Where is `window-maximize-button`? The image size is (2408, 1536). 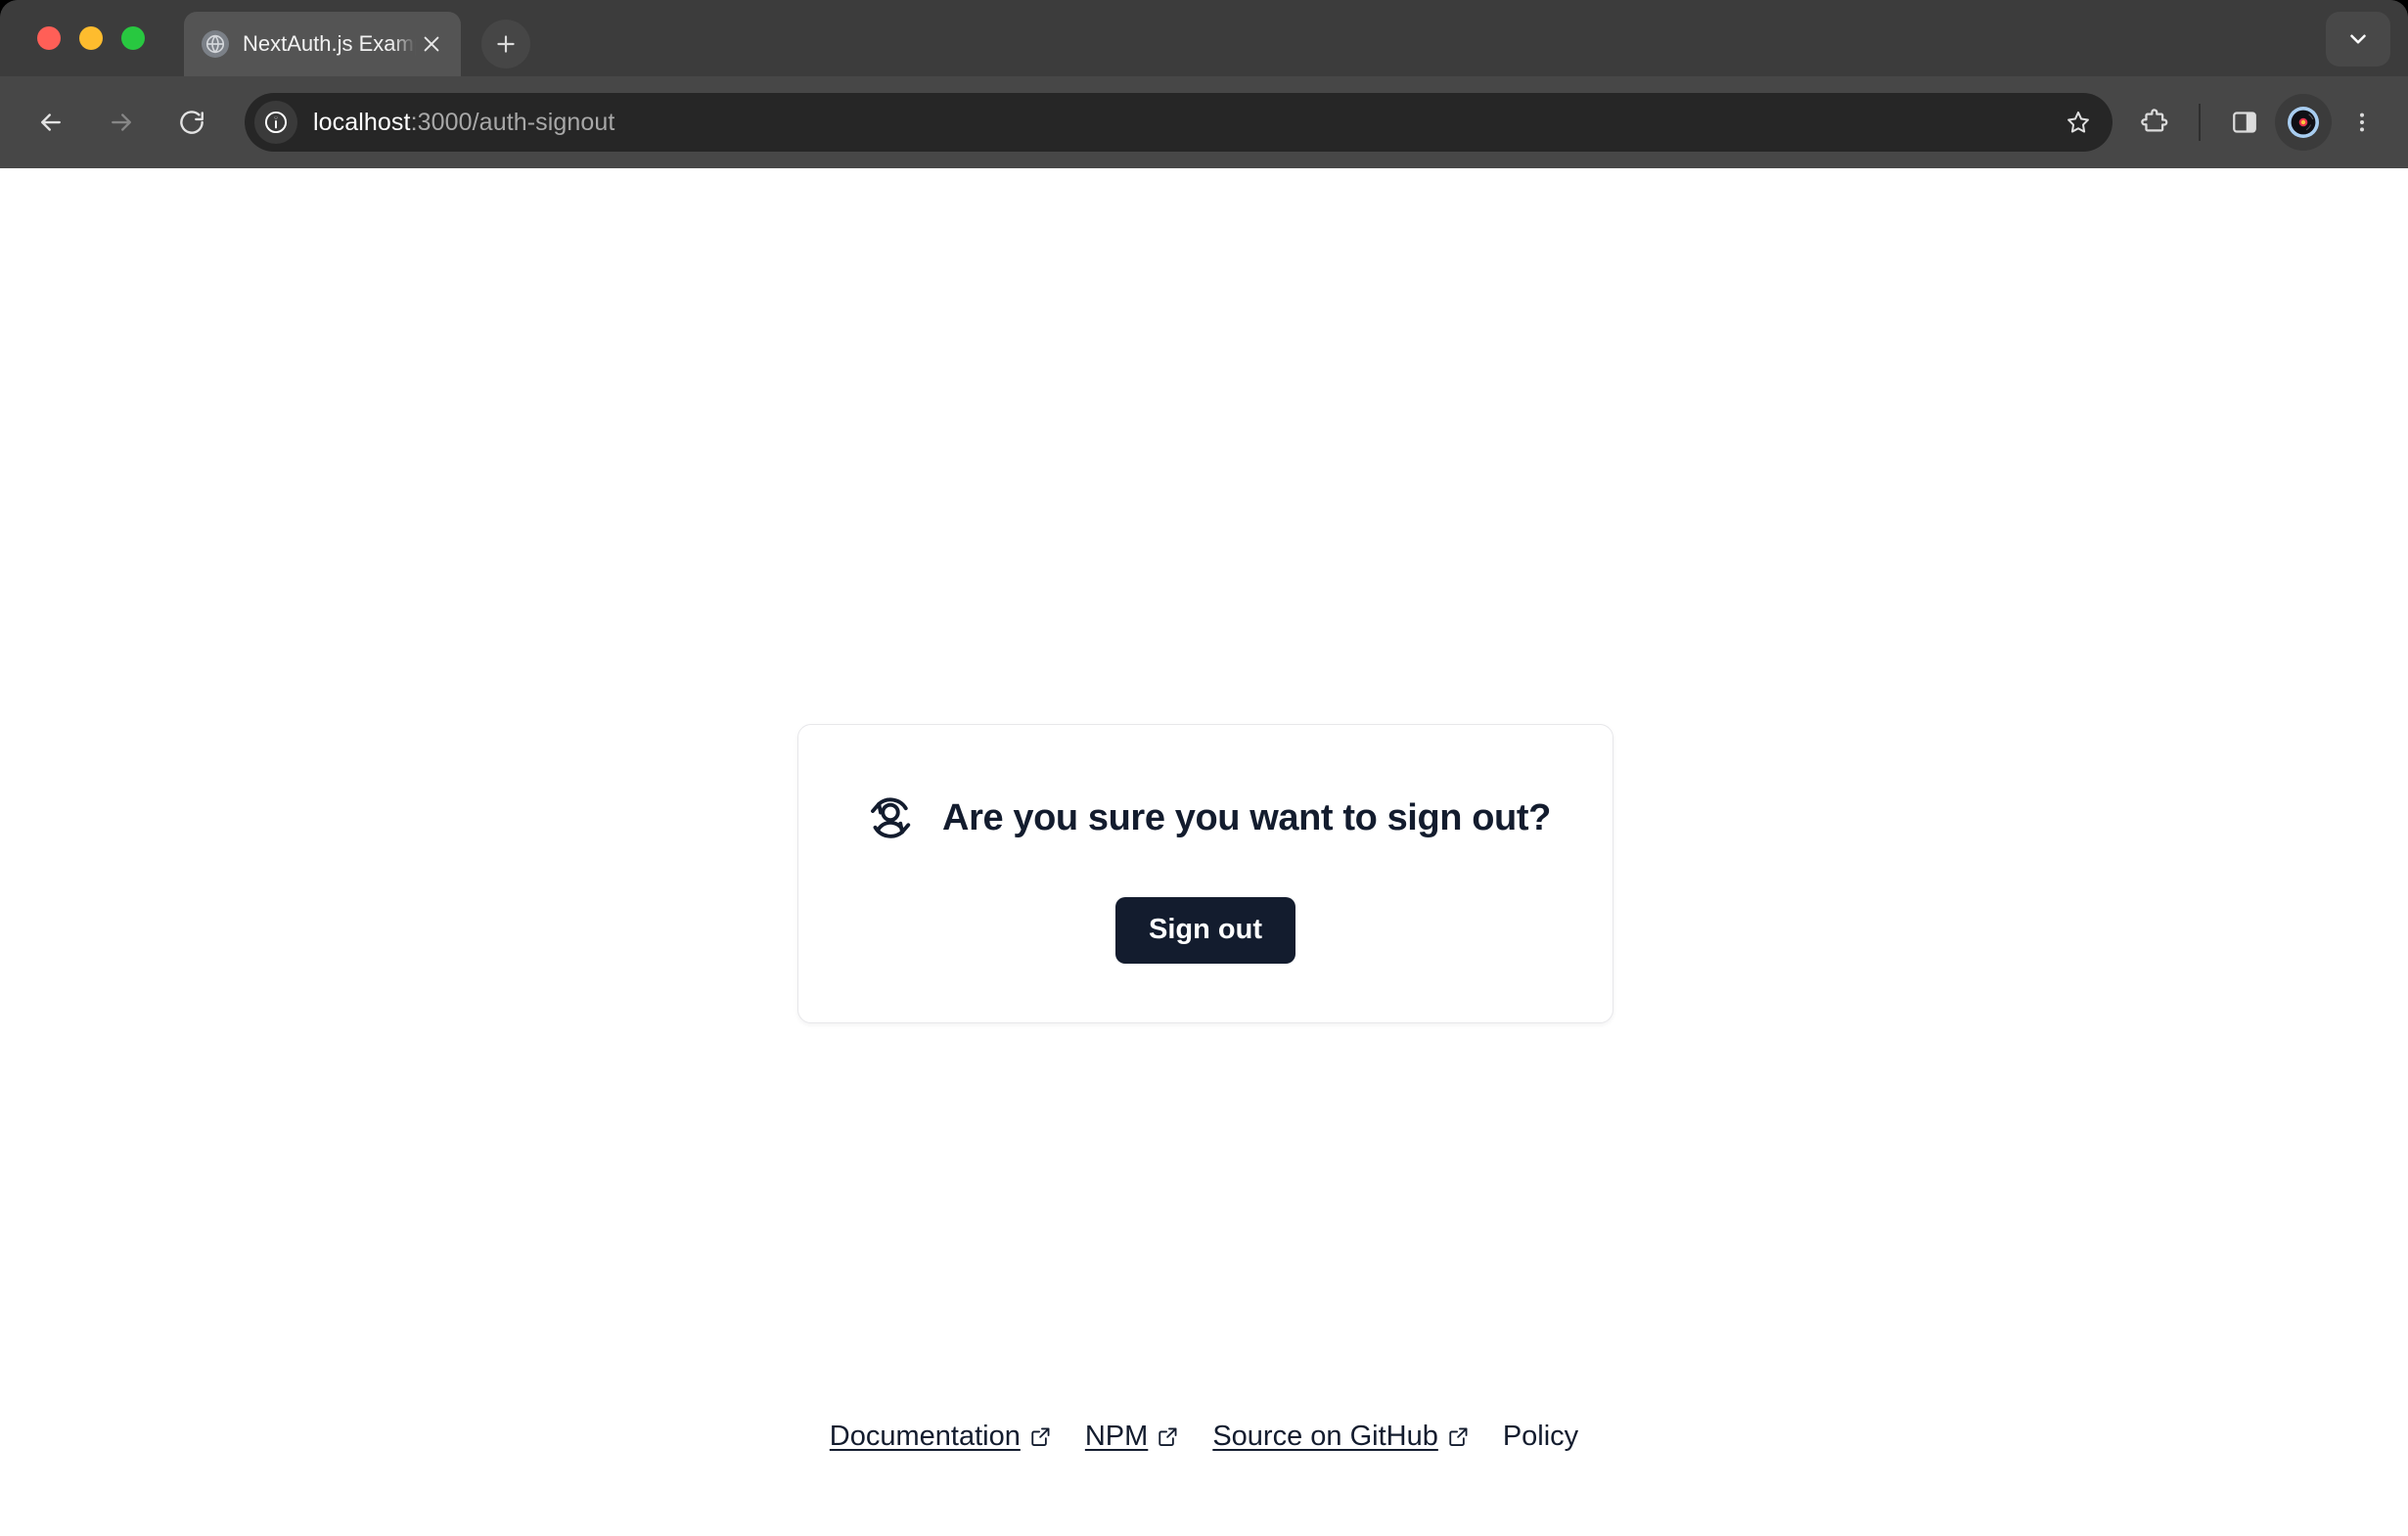 window-maximize-button is located at coordinates (133, 38).